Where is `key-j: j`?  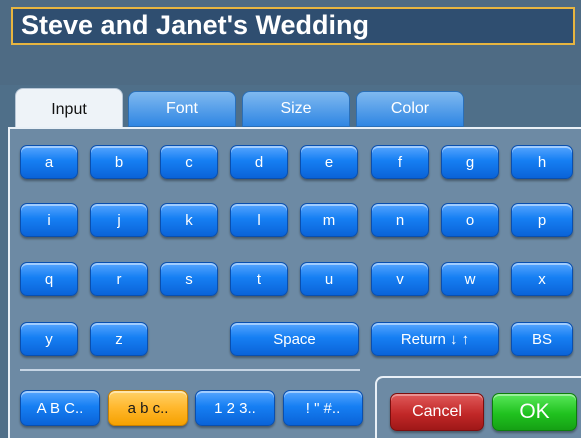
key-j: j is located at coordinates (119, 220).